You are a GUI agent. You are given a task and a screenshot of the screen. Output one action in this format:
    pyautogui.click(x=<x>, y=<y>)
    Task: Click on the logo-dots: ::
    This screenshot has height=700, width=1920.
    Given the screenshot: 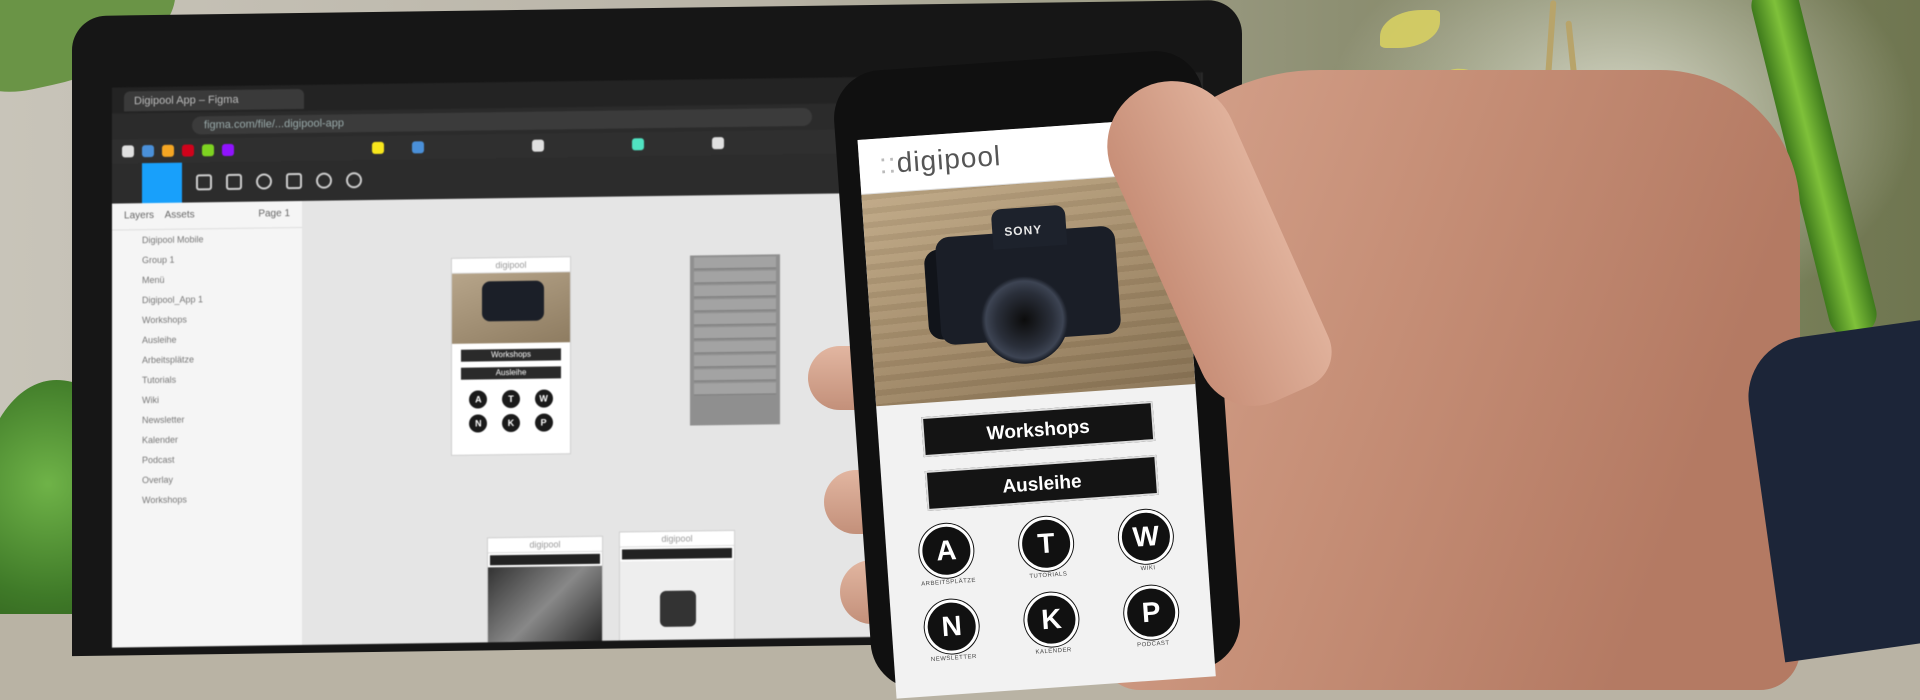 What is the action you would take?
    pyautogui.click(x=888, y=163)
    